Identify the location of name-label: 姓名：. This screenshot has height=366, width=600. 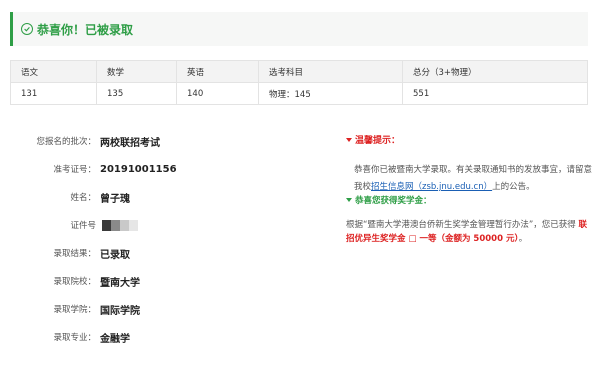
(83, 198).